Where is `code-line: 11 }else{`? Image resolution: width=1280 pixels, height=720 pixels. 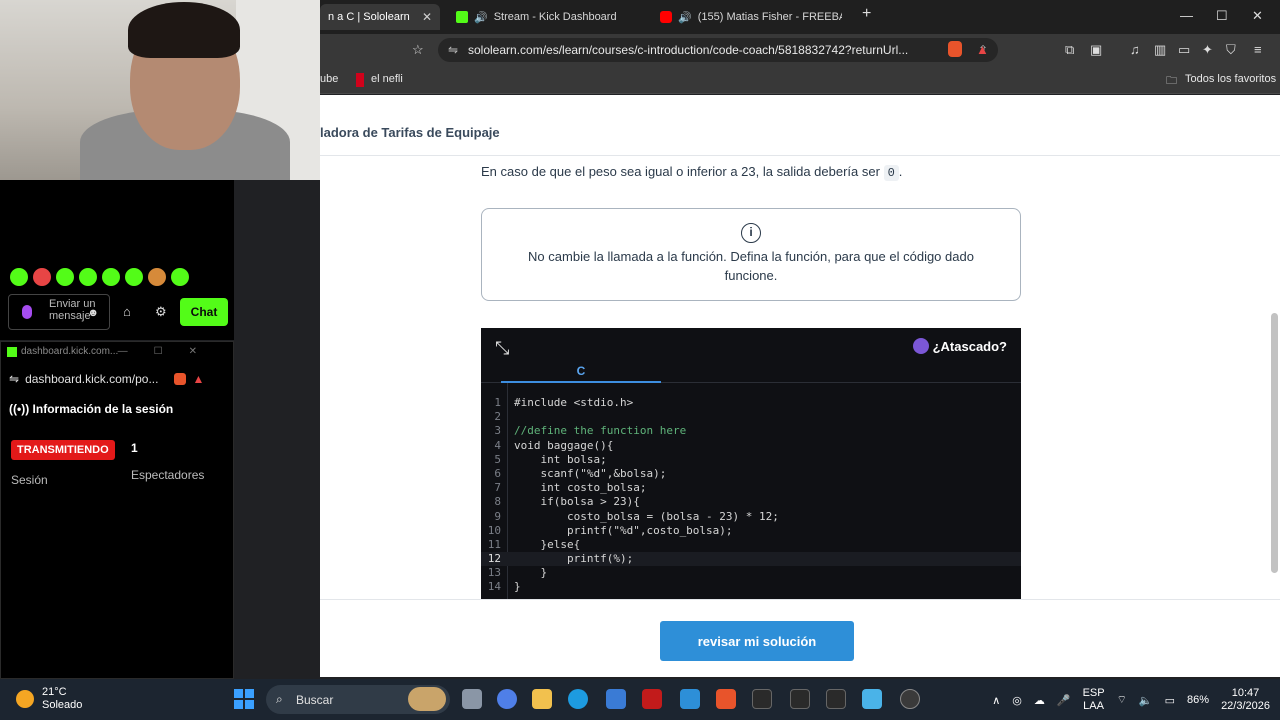
code-line: 11 }else{ is located at coordinates (751, 545).